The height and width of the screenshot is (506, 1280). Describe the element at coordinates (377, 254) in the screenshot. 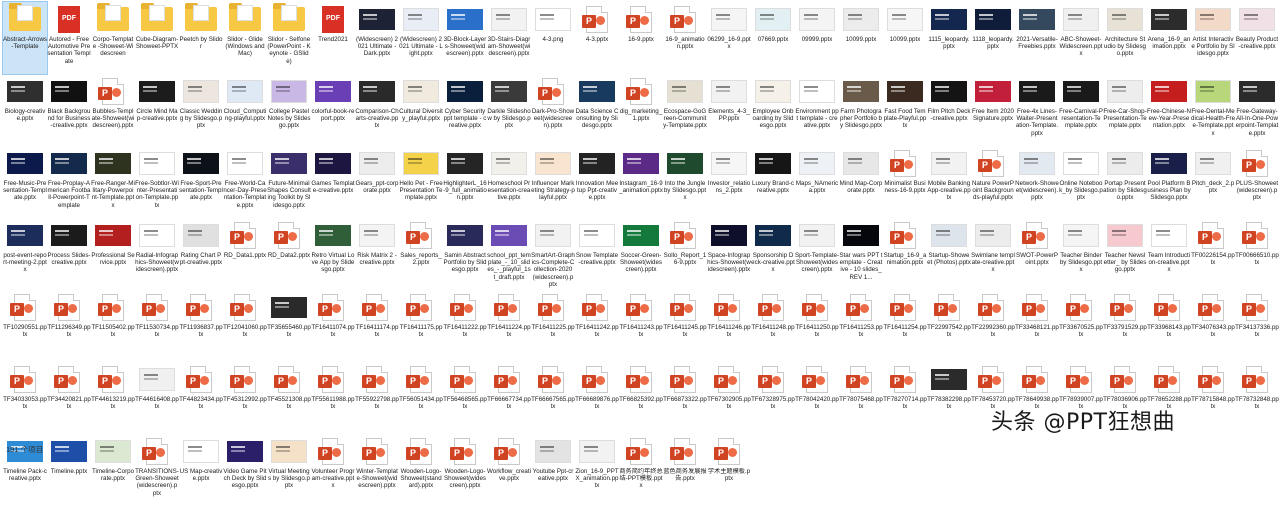

I see `file-item: Risk Matrix 2 - creative.pptx` at that location.